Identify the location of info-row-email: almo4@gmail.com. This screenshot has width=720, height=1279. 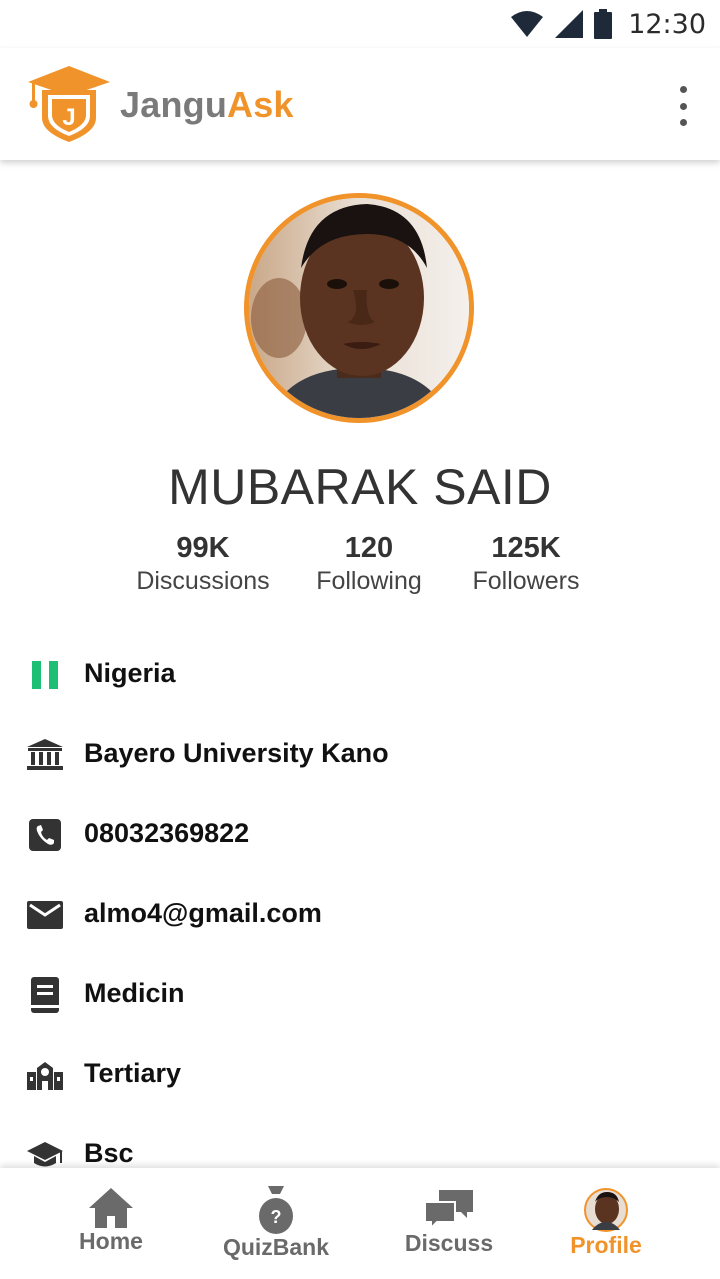
(360, 914).